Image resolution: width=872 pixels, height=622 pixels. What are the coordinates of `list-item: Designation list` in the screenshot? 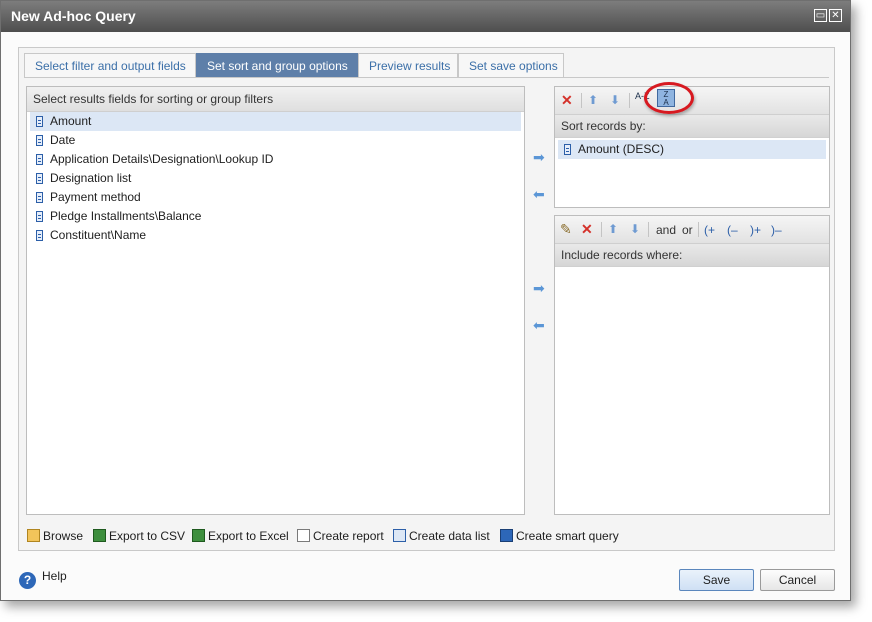 It's located at (275, 178).